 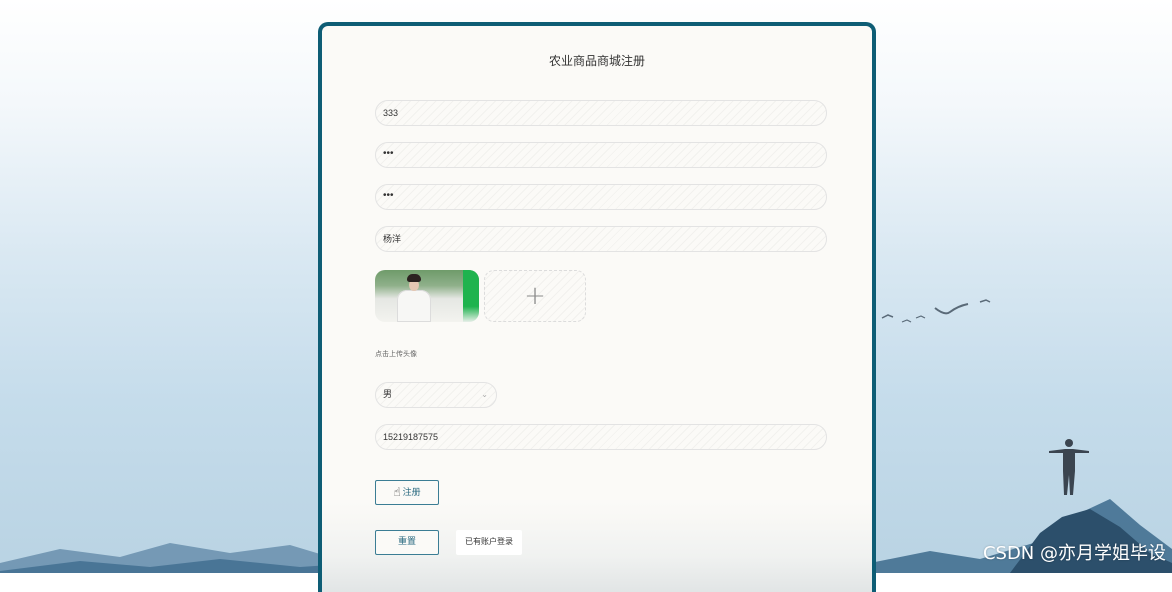 What do you see at coordinates (489, 542) in the screenshot?
I see `login-link: 已有账户登录` at bounding box center [489, 542].